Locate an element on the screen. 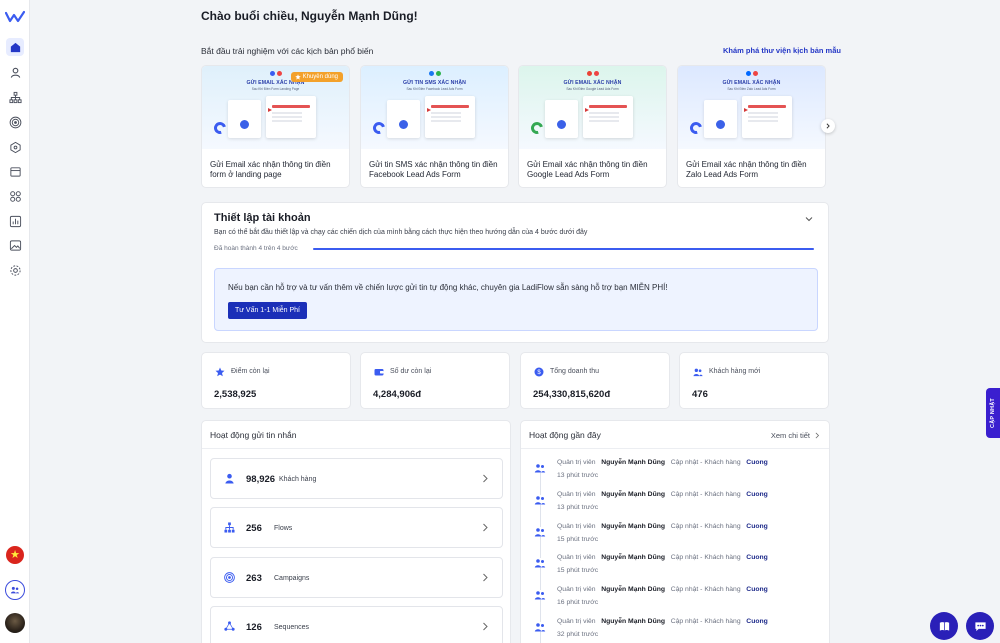 The image size is (1000, 643). activity-time: 32 phút trước is located at coordinates (578, 634).